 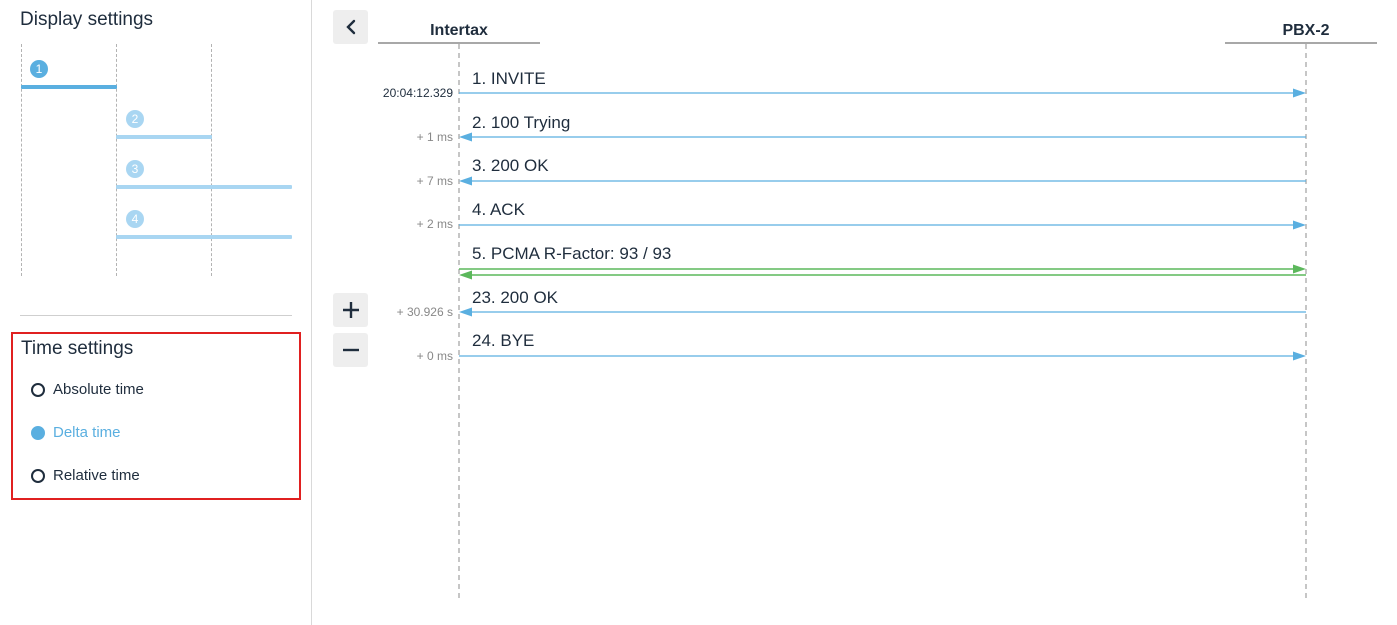 What do you see at coordinates (434, 224) in the screenshot?
I see `message-timestamp: + 2 ms` at bounding box center [434, 224].